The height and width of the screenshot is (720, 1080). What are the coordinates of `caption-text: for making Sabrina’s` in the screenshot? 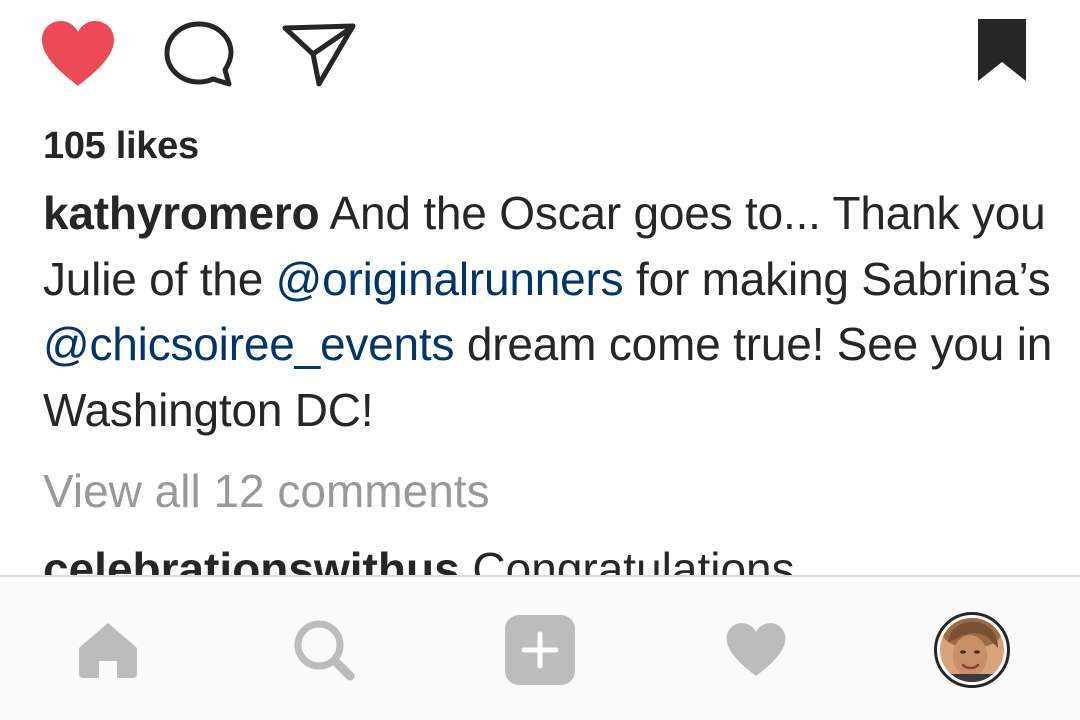 It's located at (837, 278).